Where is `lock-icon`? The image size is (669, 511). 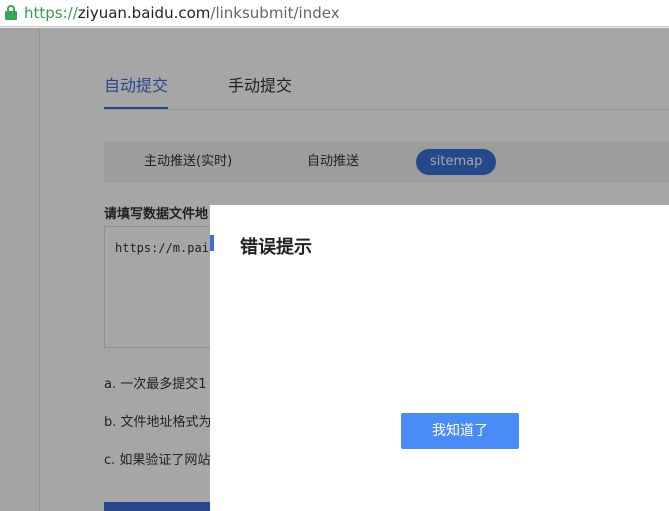
lock-icon is located at coordinates (11, 13).